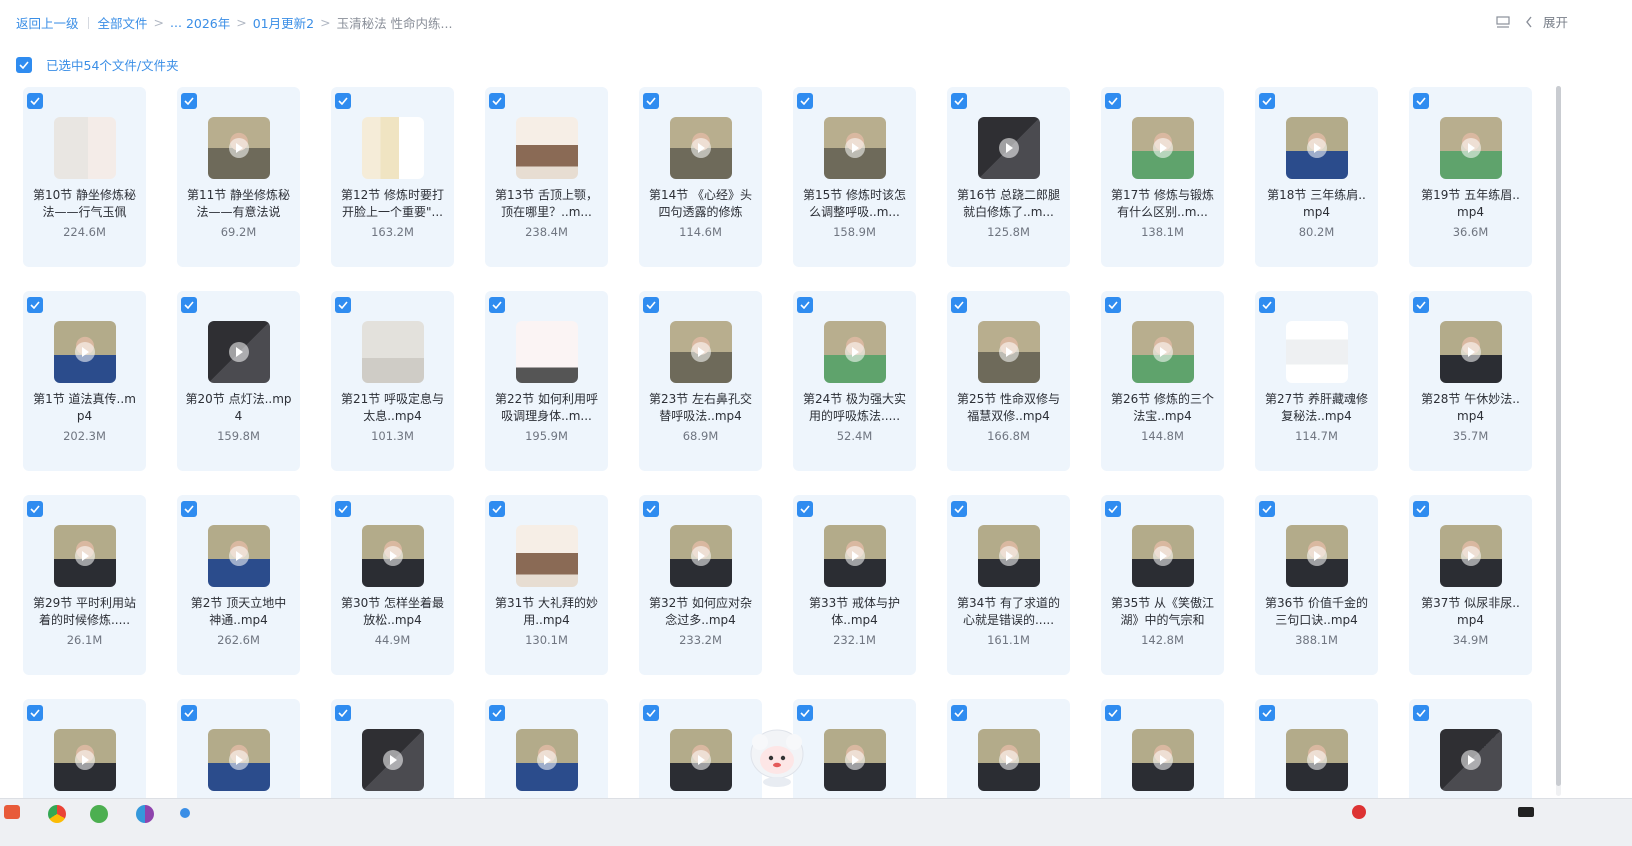 The height and width of the screenshot is (846, 1632). I want to click on file-card: 第17节 修炼与锻炼有什么区别..m... 138.1M, so click(1162, 177).